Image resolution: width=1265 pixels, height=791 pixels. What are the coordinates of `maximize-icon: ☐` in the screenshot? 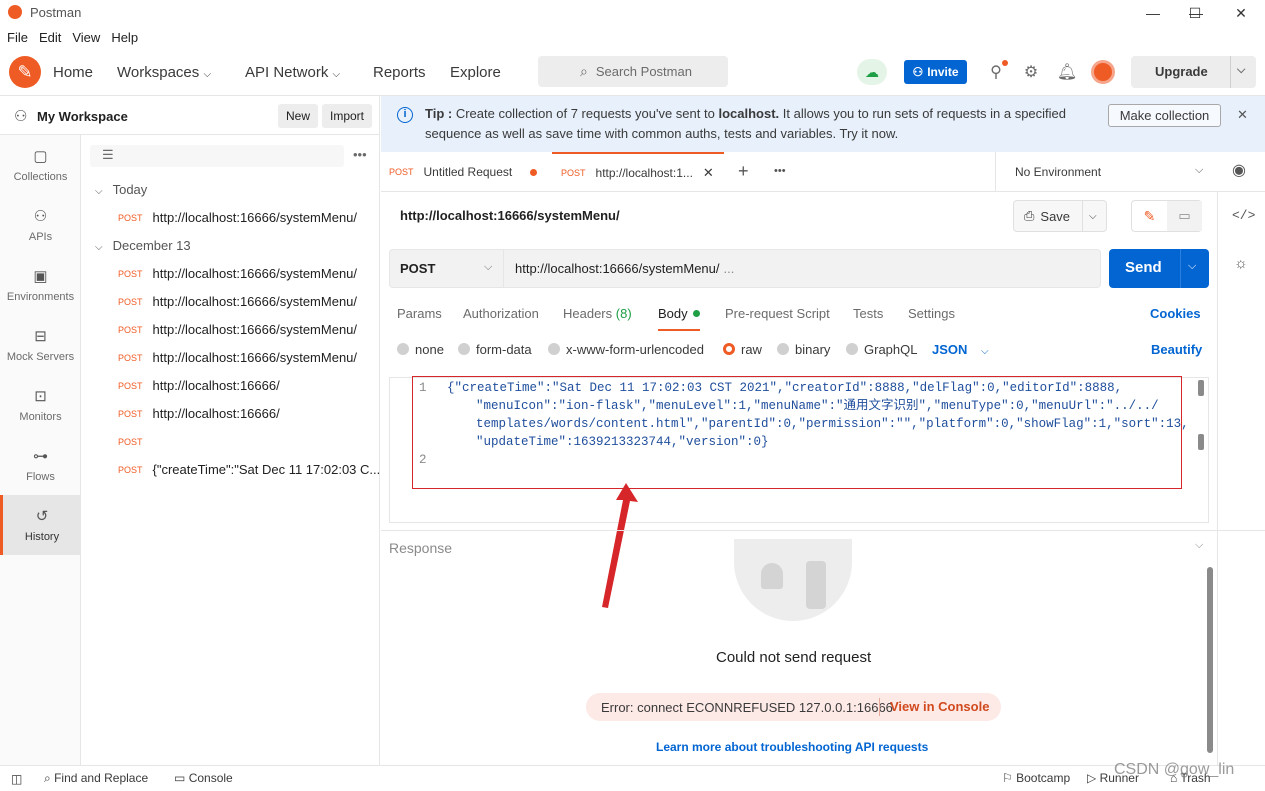 It's located at (1195, 13).